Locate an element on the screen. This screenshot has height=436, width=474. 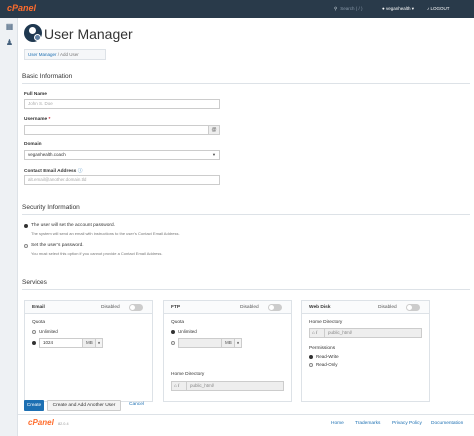
full-name-input: John S. Doe is located at coordinates (122, 104).